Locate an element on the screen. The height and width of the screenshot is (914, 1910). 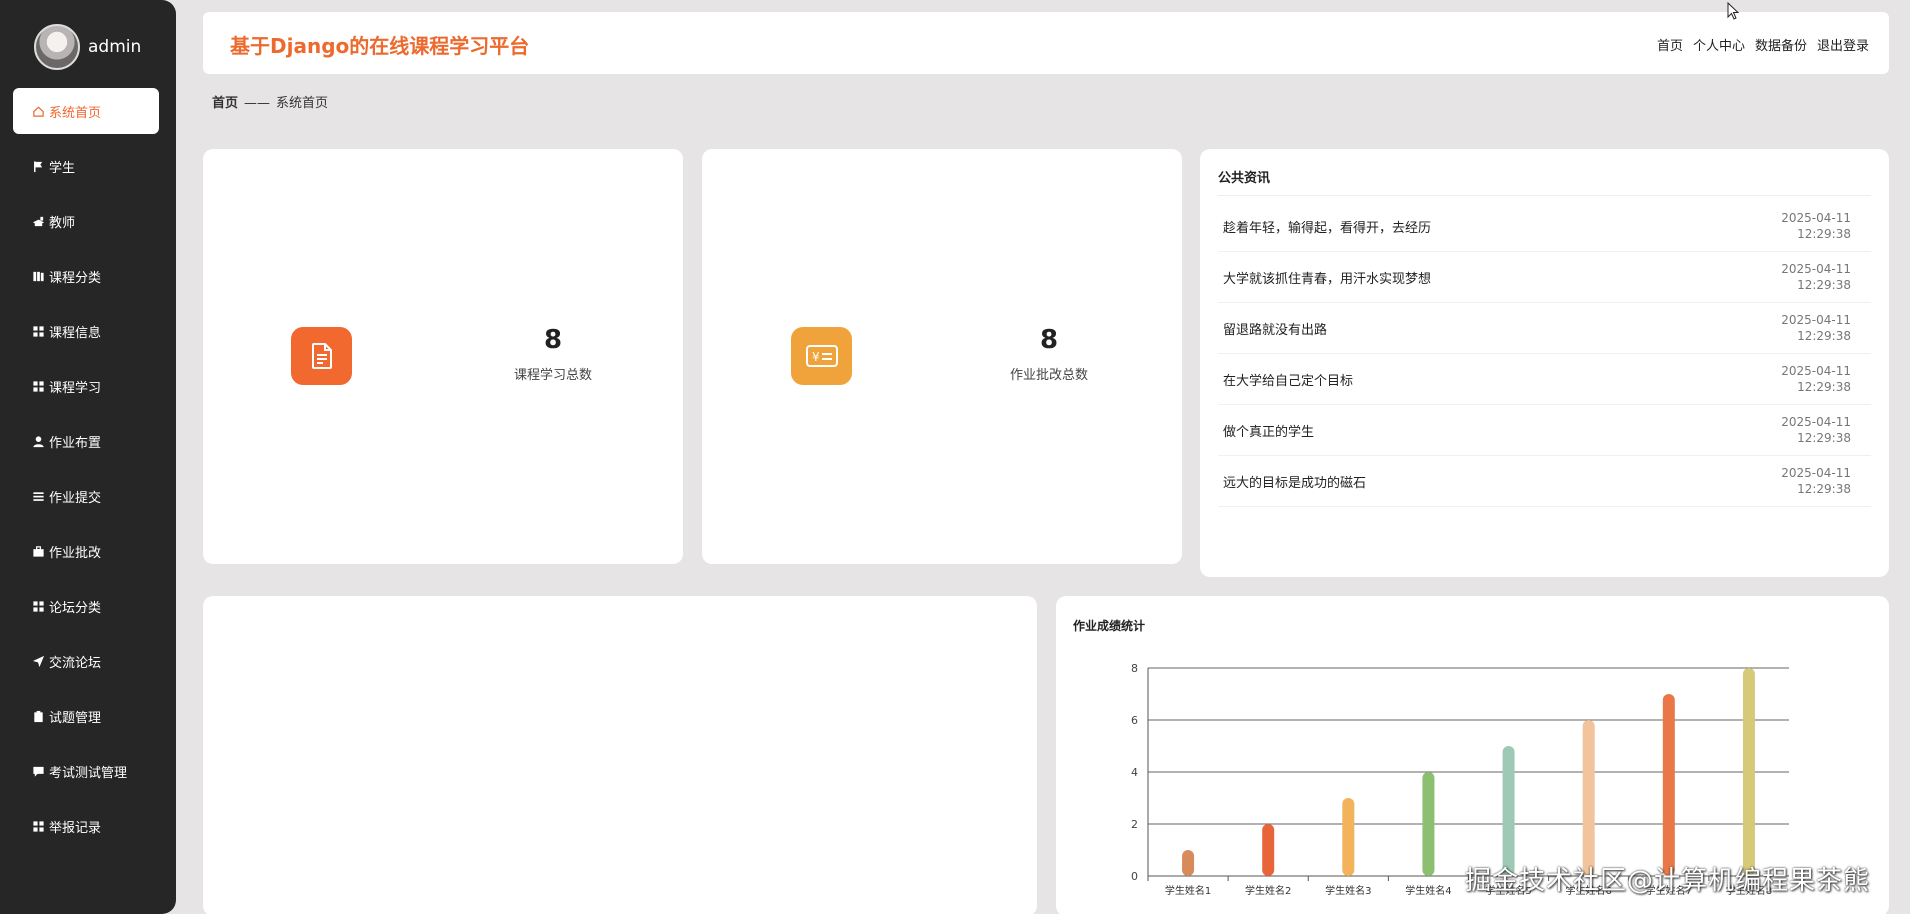
home-link: 首页 is located at coordinates (1670, 44).